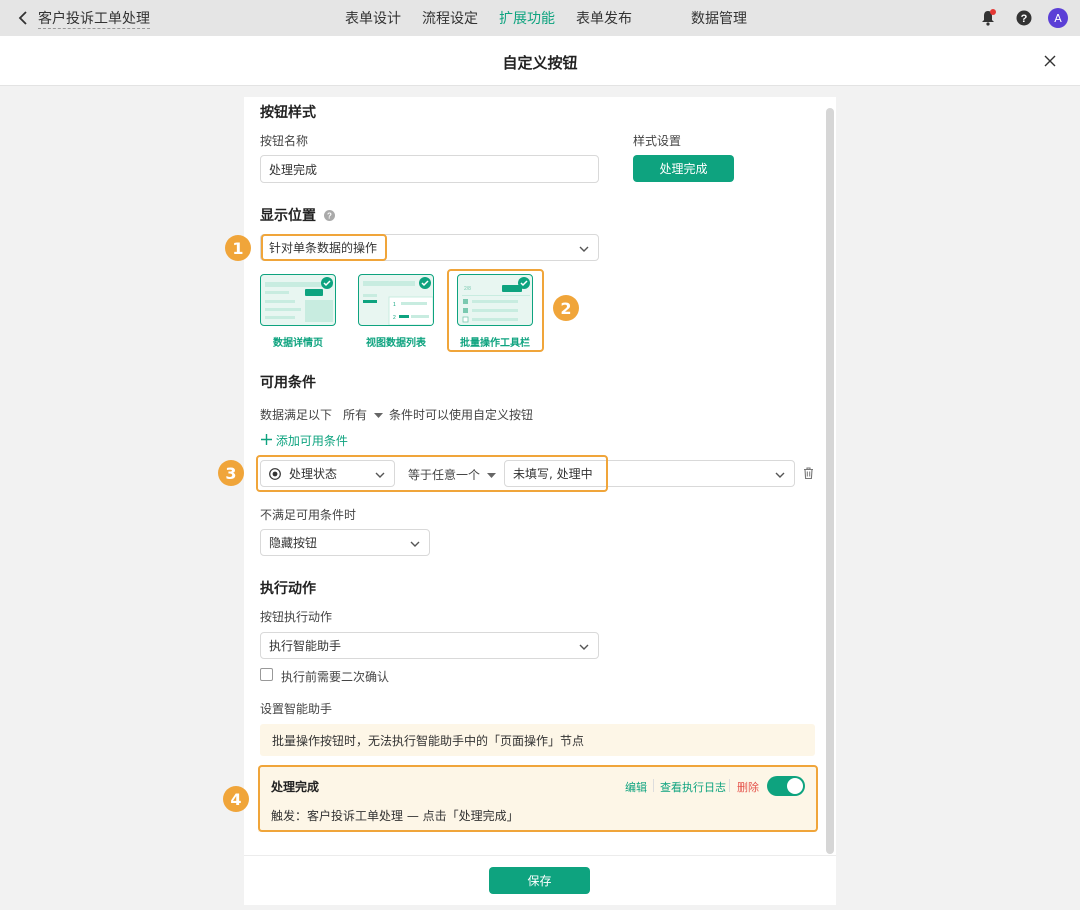 This screenshot has width=1080, height=910. Describe the element at coordinates (808, 474) in the screenshot. I see `trash-icon` at that location.